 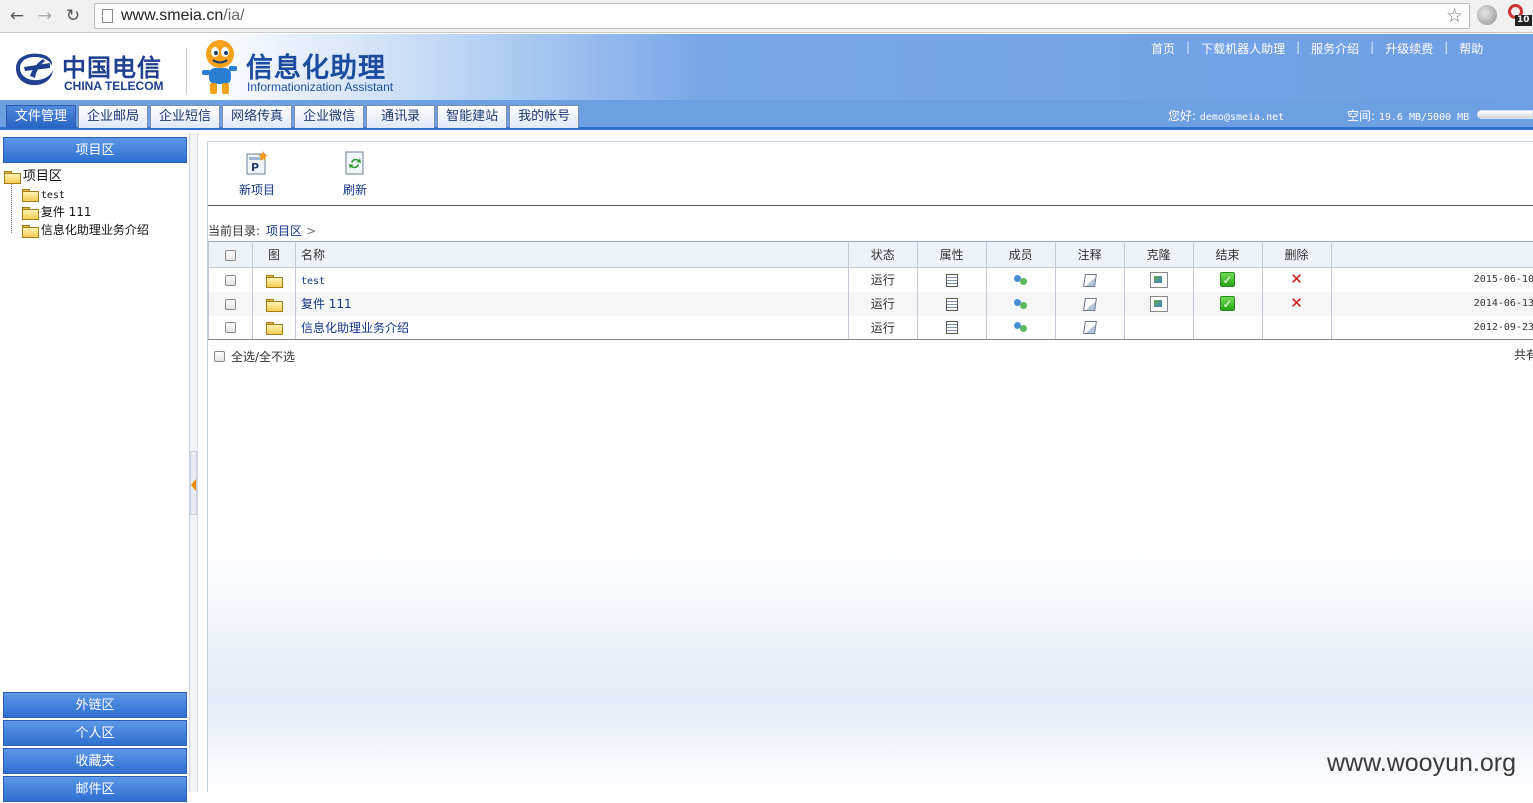 I want to click on toplink-download-robot: 下载机器人助理, so click(x=1243, y=48).